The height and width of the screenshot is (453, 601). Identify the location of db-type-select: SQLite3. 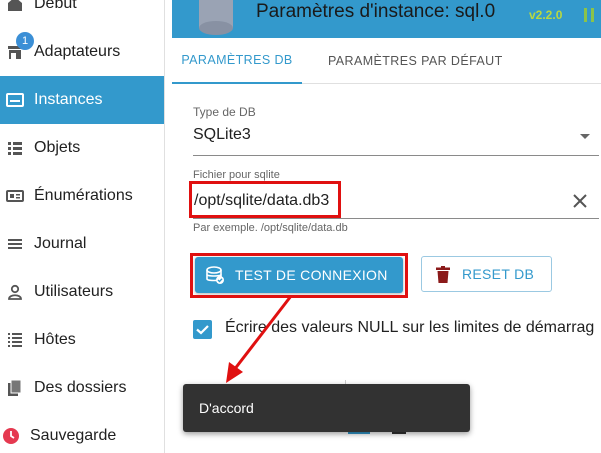
(222, 135).